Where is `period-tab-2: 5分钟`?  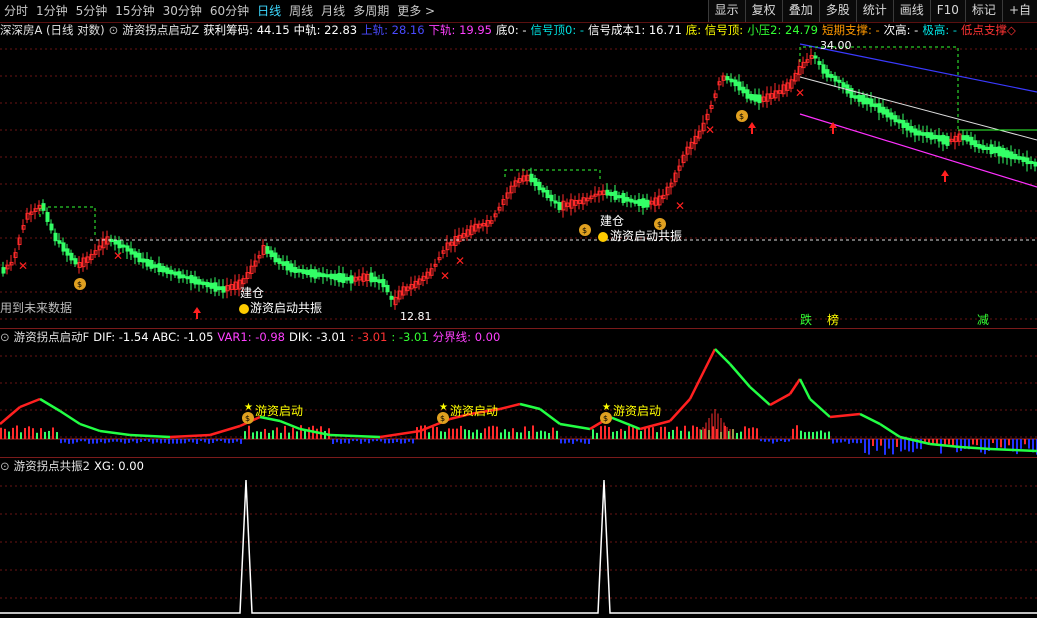
period-tab-2: 5分钟 is located at coordinates (92, 11).